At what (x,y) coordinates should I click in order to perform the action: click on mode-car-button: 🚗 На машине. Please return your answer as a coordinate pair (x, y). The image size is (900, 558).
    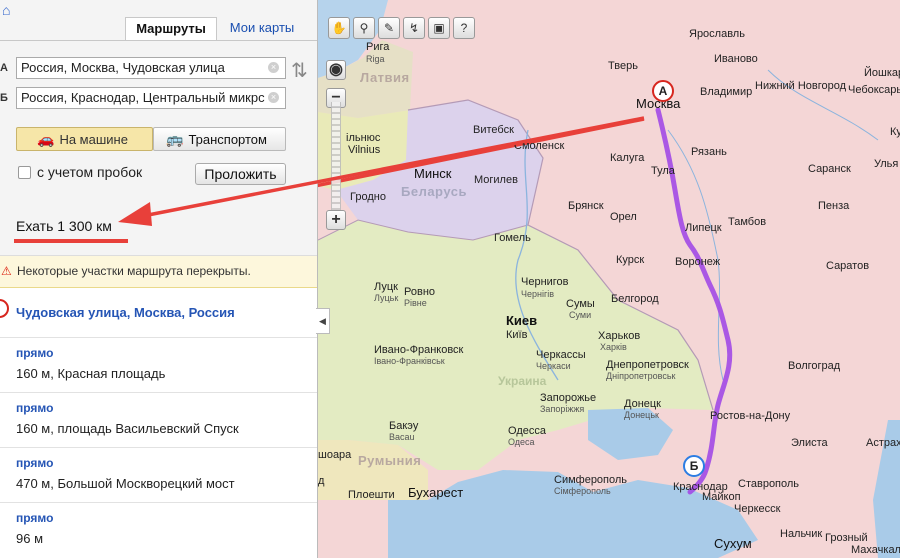
    Looking at the image, I should click on (84, 139).